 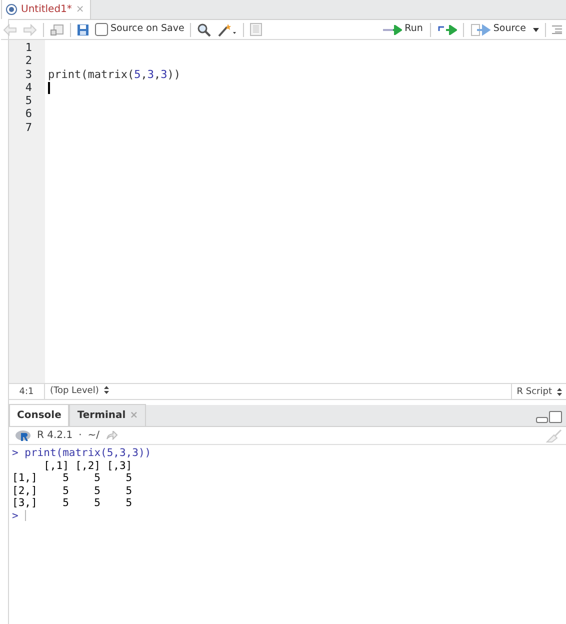 I want to click on source-on-save-checkbox: Source on Save, so click(x=139, y=29).